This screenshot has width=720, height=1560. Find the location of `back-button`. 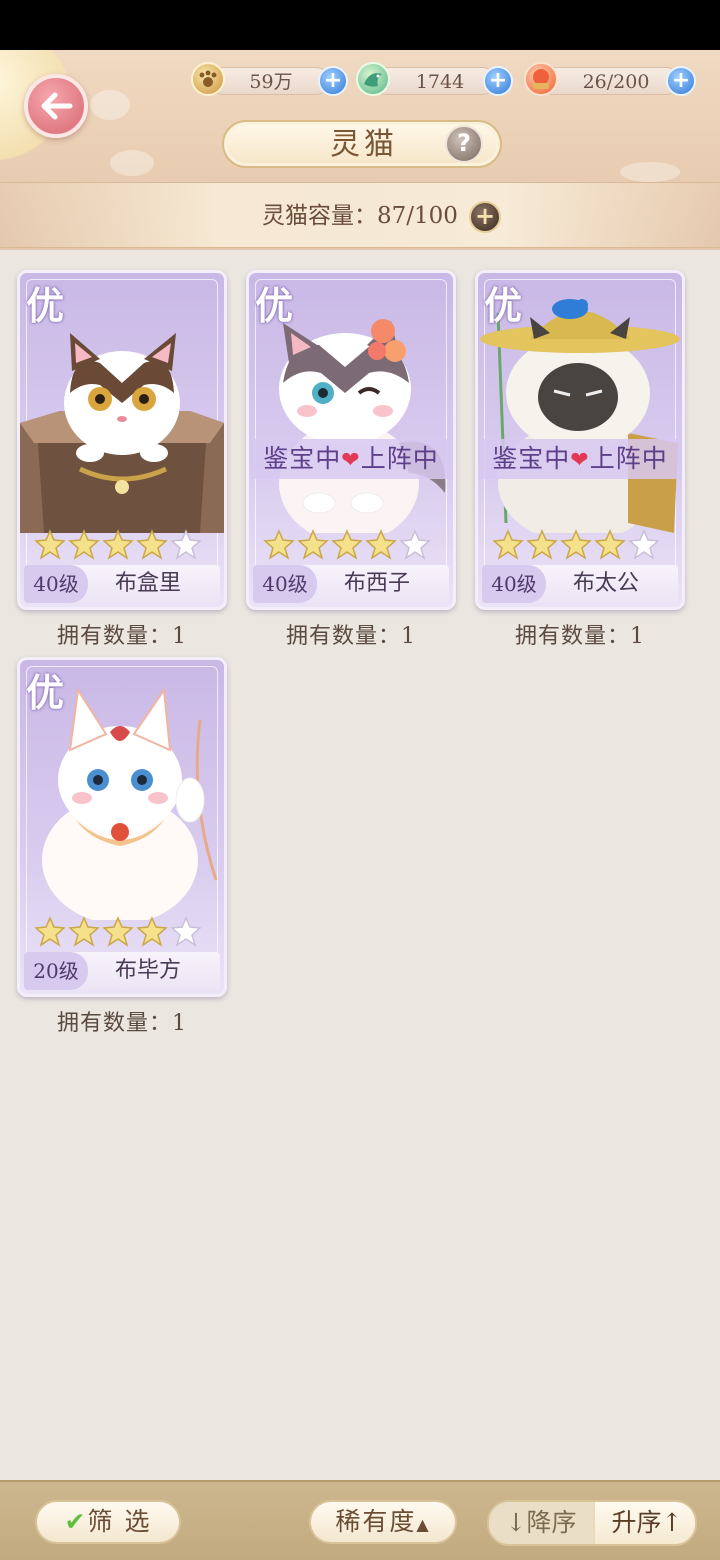

back-button is located at coordinates (56, 106).